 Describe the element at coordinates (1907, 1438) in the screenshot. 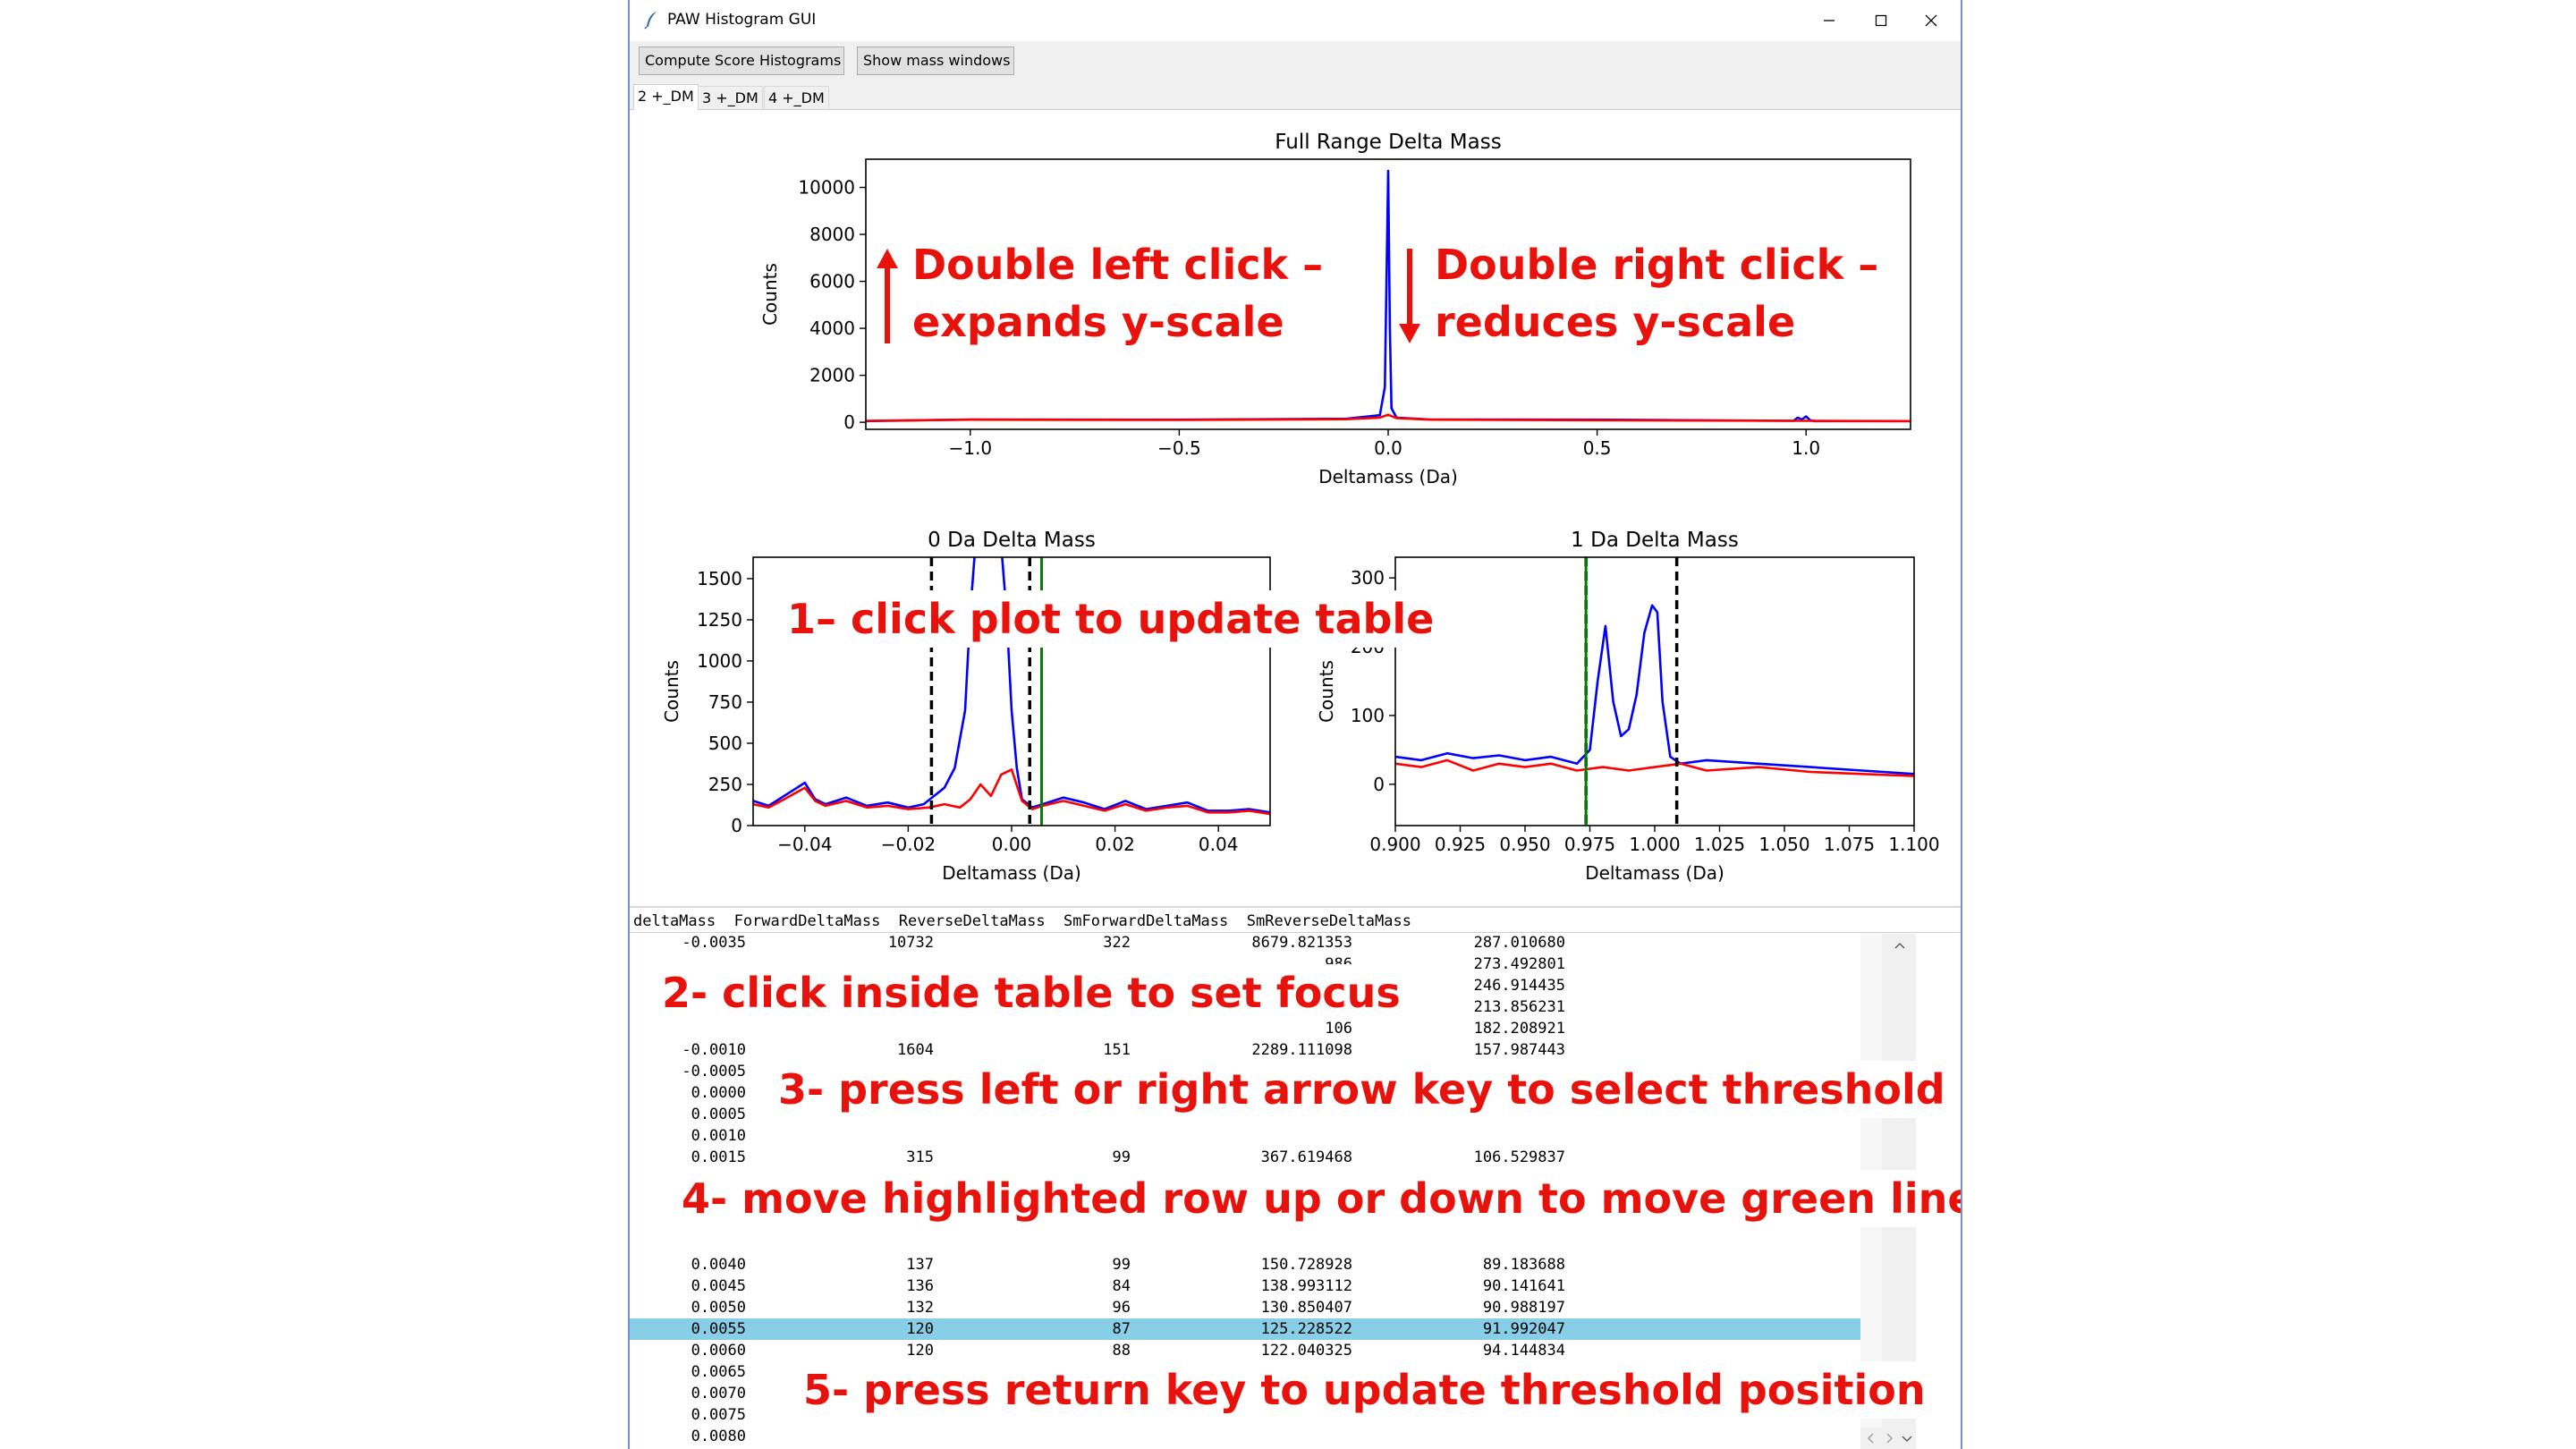

I see `scroll-down-icon` at that location.